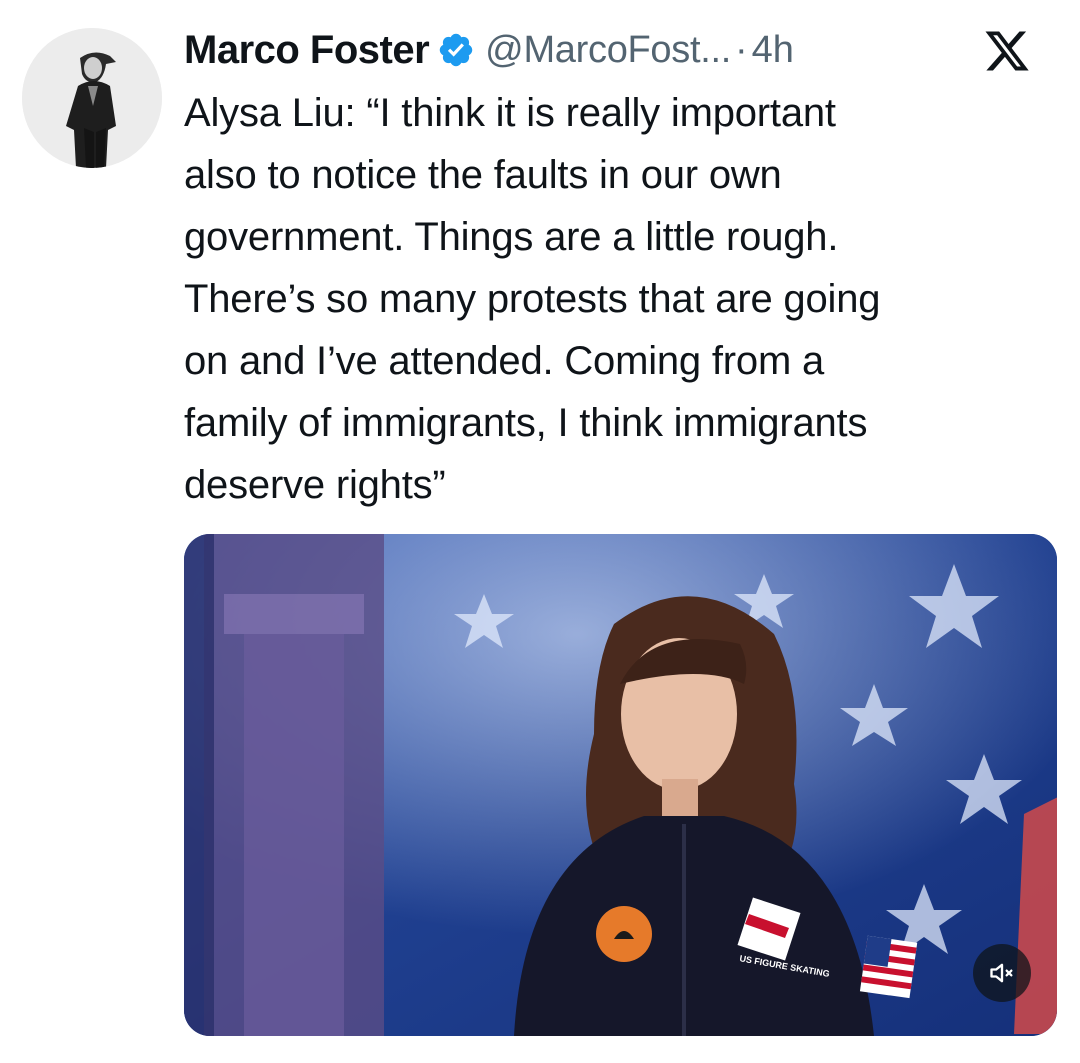  What do you see at coordinates (1007, 51) in the screenshot?
I see `x-logo-icon` at bounding box center [1007, 51].